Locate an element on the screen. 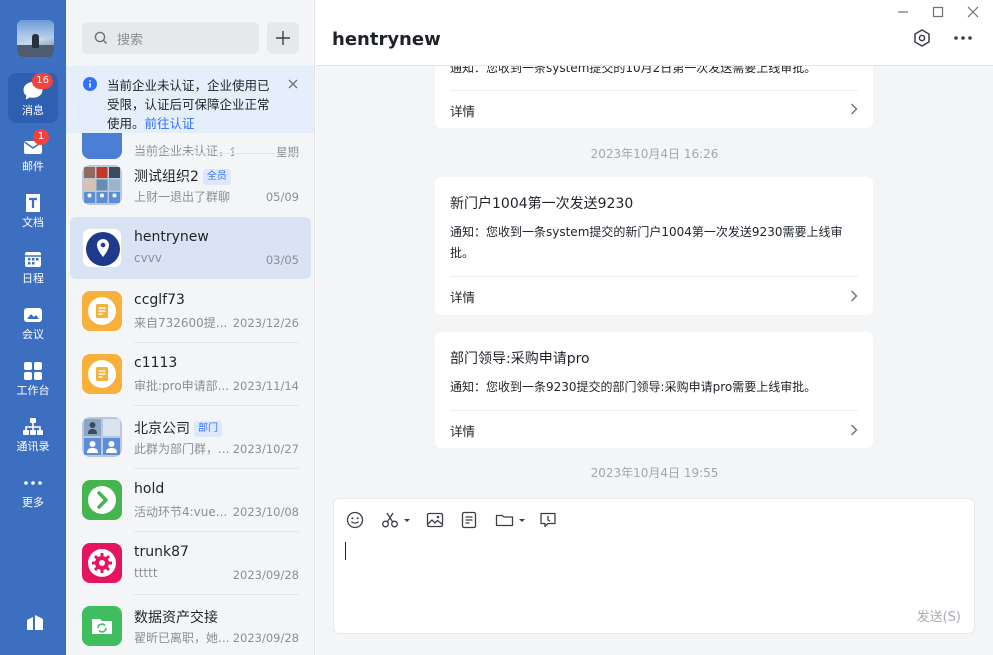 The width and height of the screenshot is (993, 655). info-icon is located at coordinates (90, 84).